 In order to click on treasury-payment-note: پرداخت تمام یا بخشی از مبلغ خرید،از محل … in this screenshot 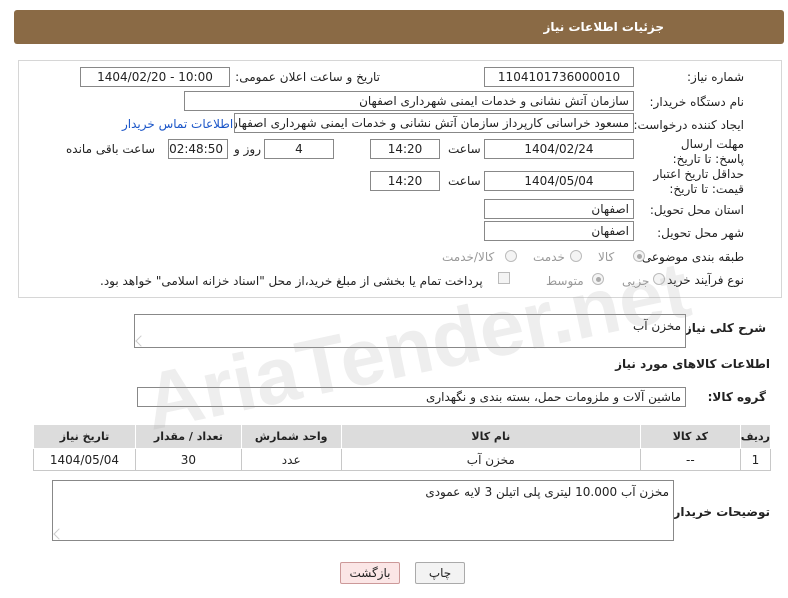, I will do `click(291, 281)`.